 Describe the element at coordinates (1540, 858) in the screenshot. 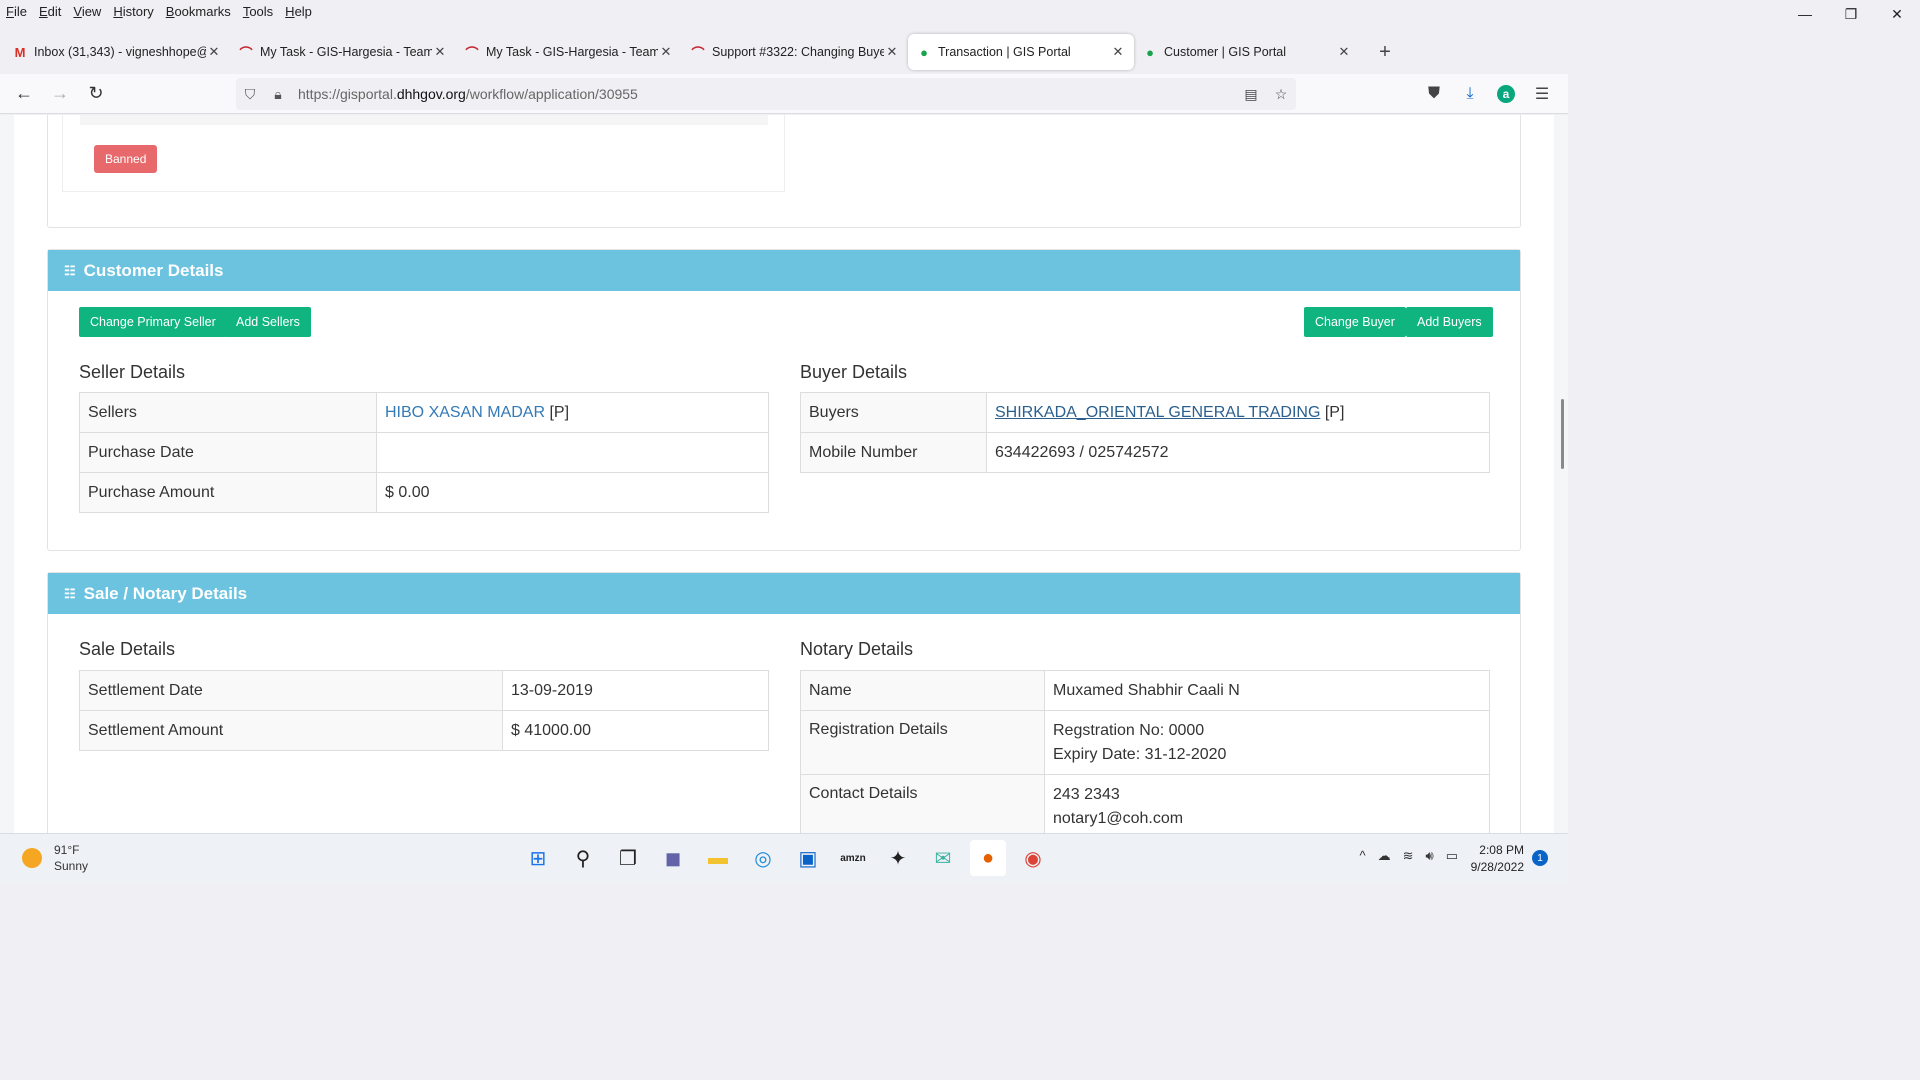

I see `notification-badge: 1` at that location.